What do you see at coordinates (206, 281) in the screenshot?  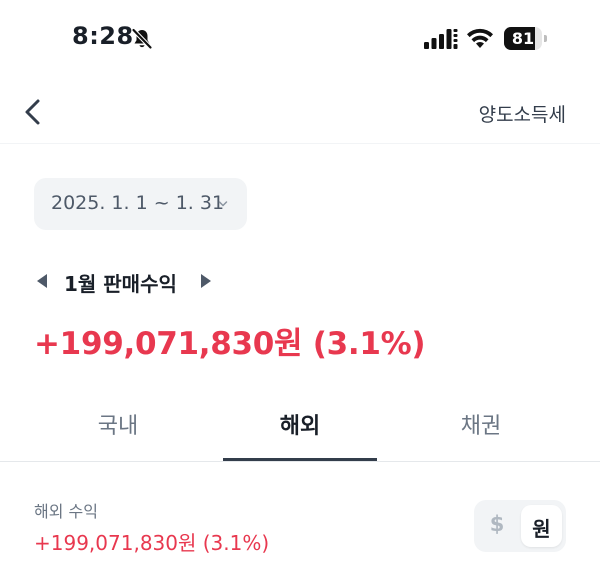 I see `next-month-button` at bounding box center [206, 281].